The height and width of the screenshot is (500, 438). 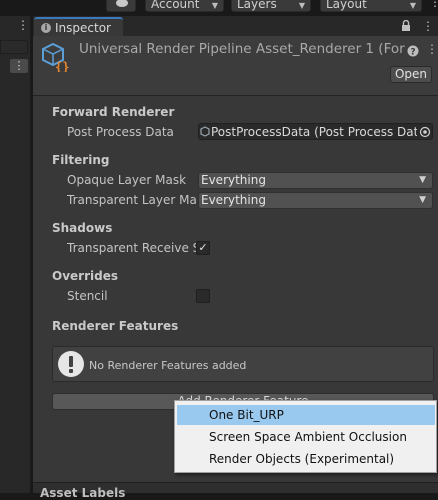 I want to click on post-process-data-label: Post Process Data, so click(x=120, y=132).